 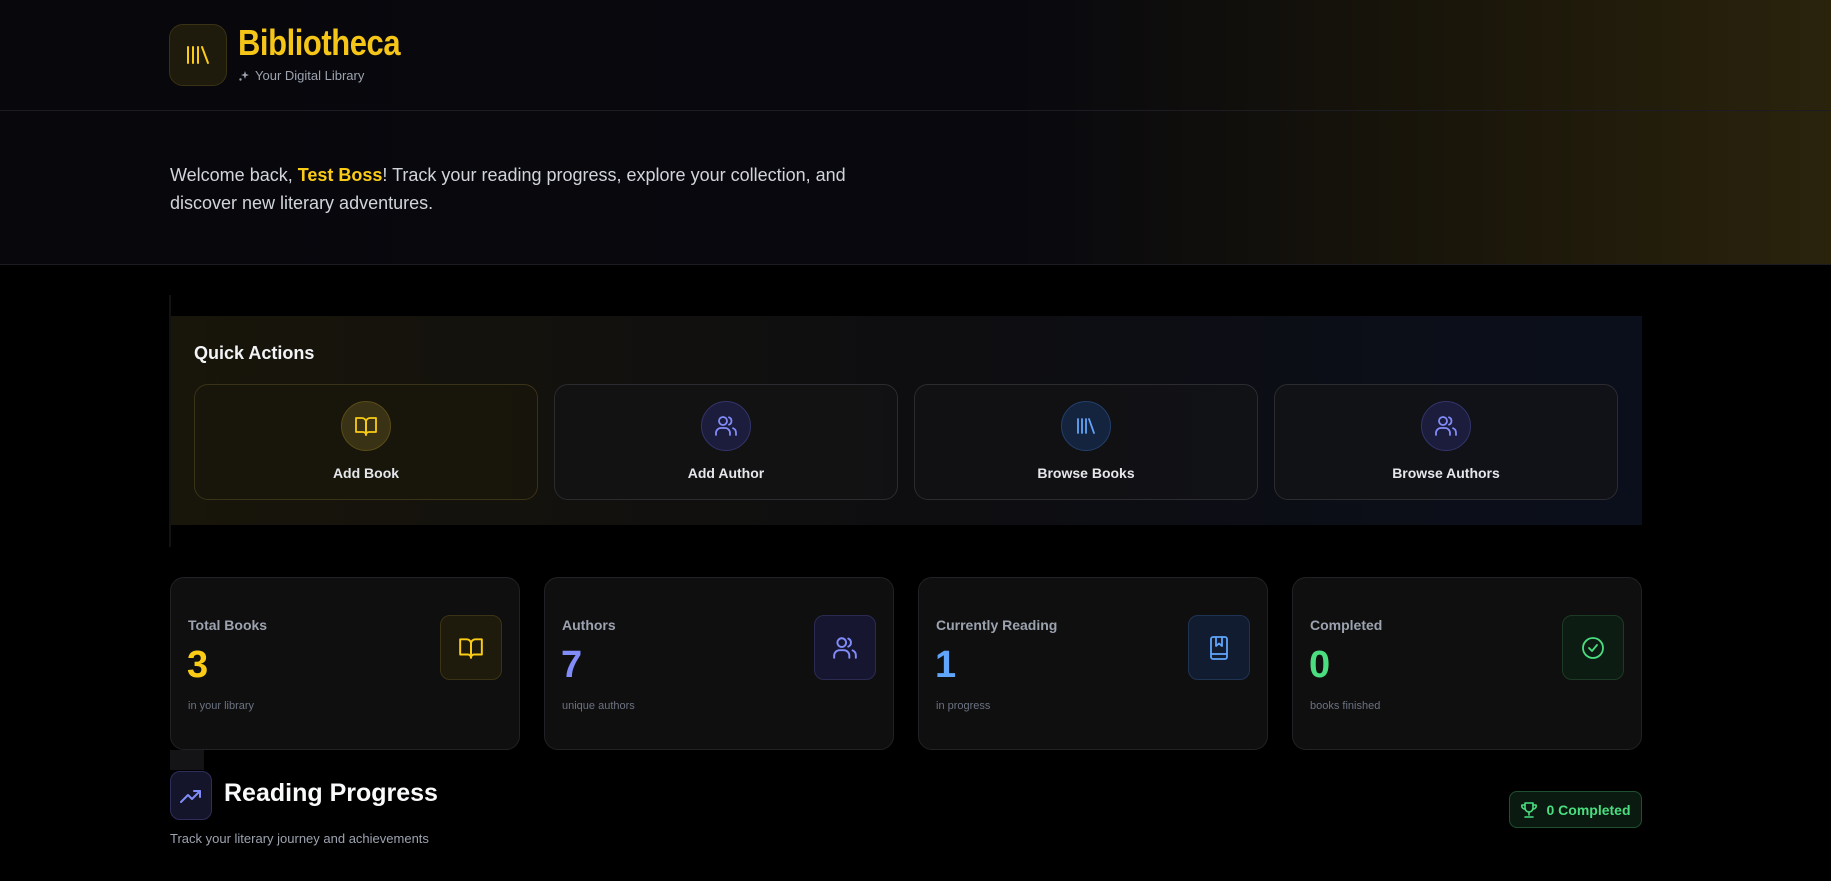 I want to click on sparkles-icon, so click(x=244, y=75).